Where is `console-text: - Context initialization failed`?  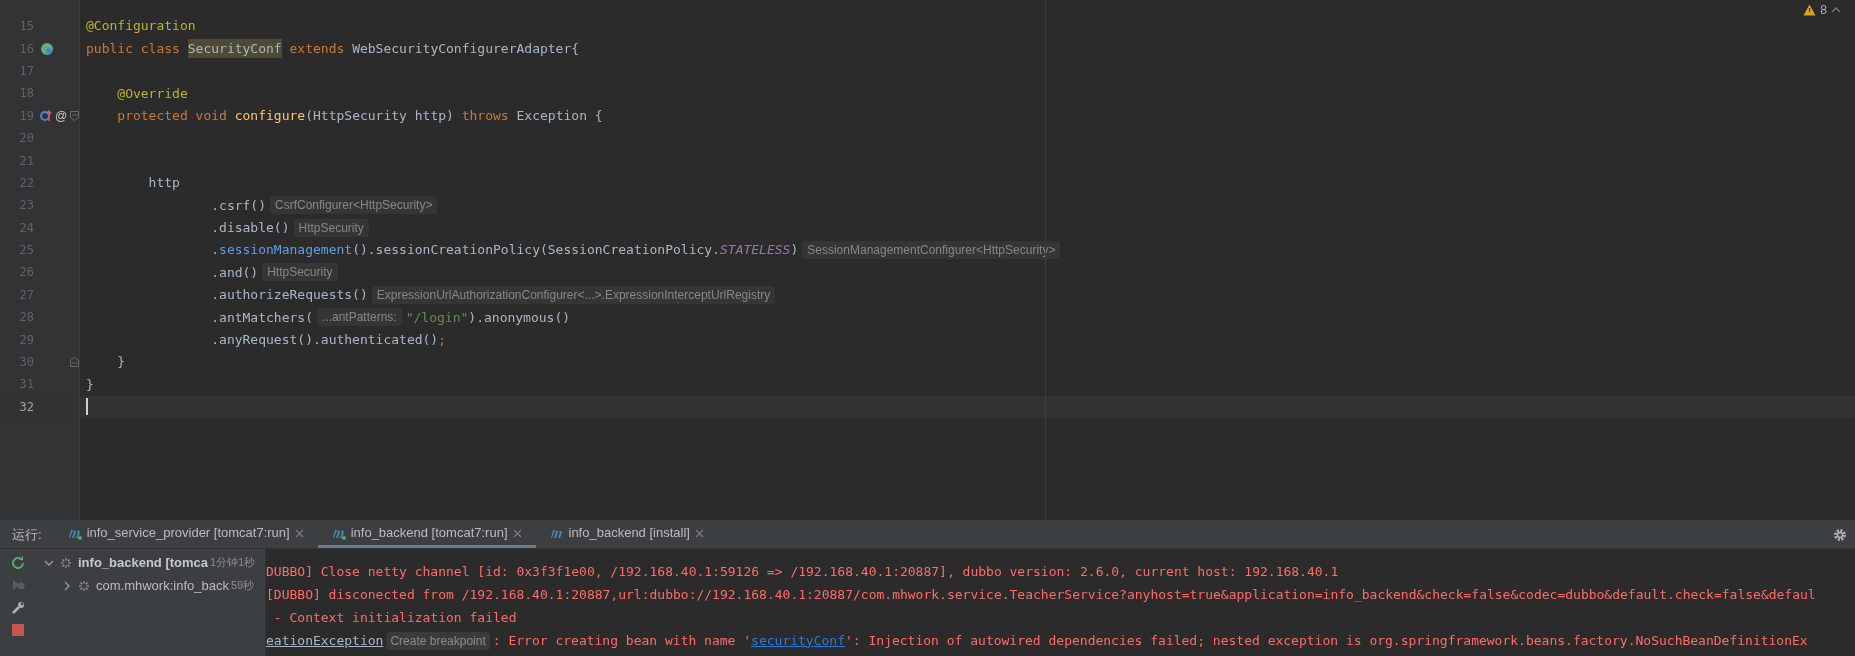
console-text: - Context initialization failed is located at coordinates (394, 617).